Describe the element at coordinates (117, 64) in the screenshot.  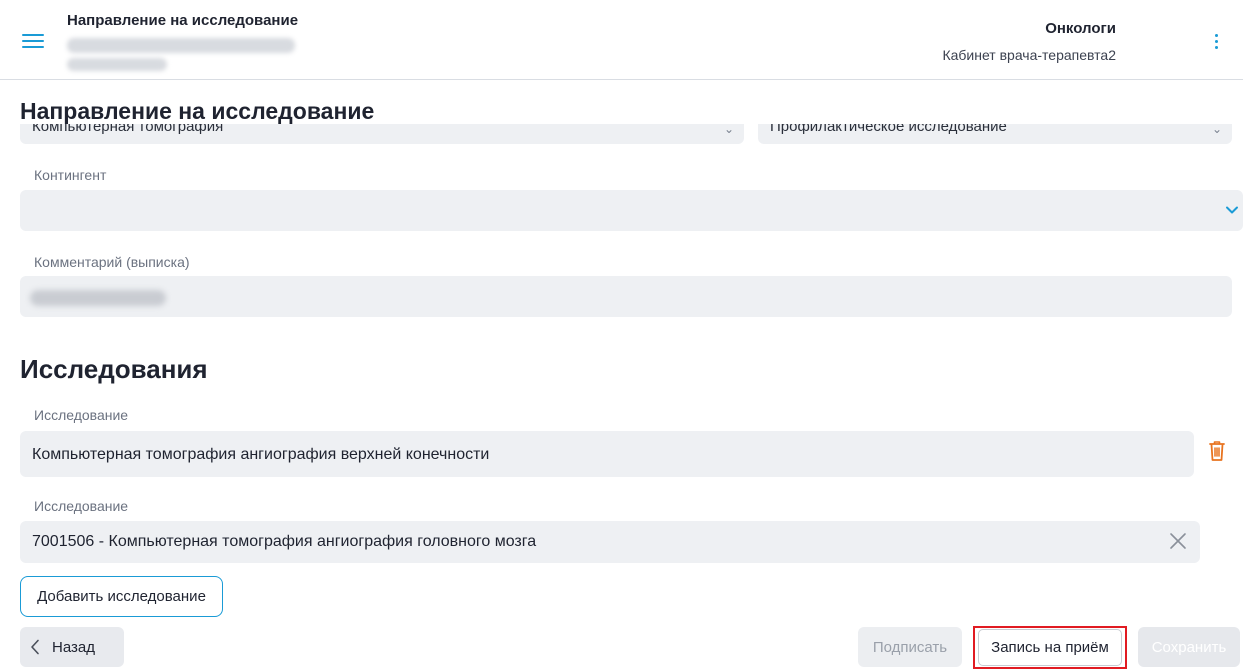
I see `blurred-patient-info` at that location.